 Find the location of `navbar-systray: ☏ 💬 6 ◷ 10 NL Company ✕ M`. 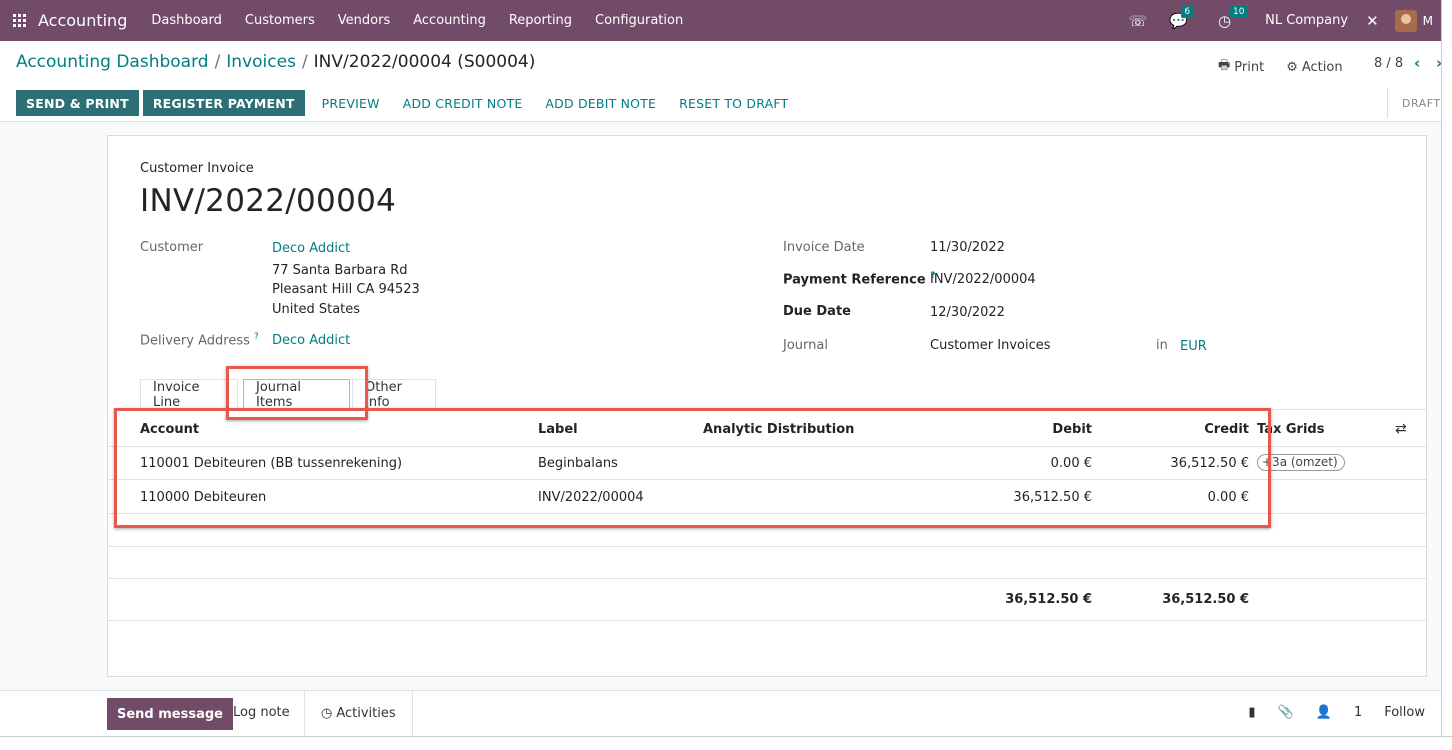

navbar-systray: ☏ 💬 6 ◷ 10 NL Company ✕ M is located at coordinates (1272, 20).